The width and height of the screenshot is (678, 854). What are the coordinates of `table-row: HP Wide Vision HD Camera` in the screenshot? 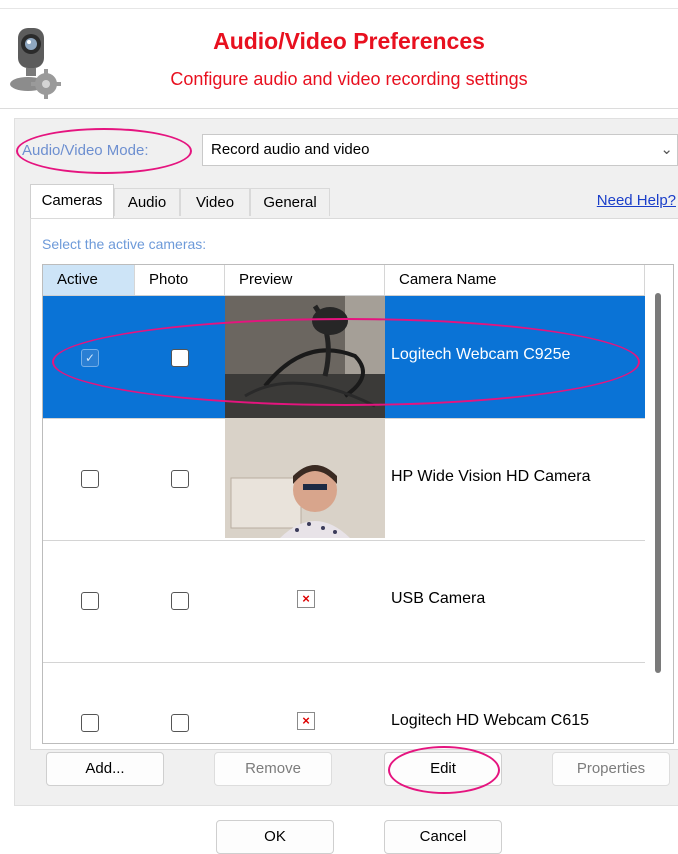 It's located at (344, 479).